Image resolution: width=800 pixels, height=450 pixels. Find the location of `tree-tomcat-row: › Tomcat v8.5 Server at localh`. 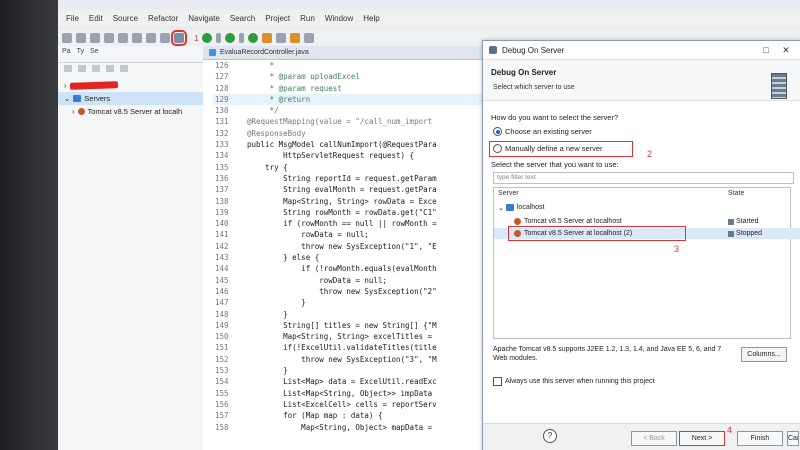

tree-tomcat-row: › Tomcat v8.5 Server at localh is located at coordinates (130, 111).